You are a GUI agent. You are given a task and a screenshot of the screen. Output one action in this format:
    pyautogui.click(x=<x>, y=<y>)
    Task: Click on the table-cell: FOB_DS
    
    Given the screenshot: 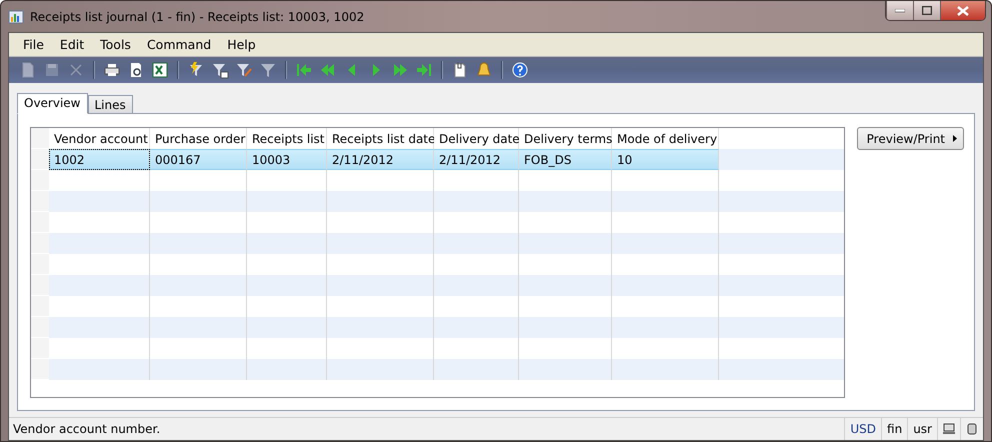 What is the action you would take?
    pyautogui.click(x=565, y=159)
    